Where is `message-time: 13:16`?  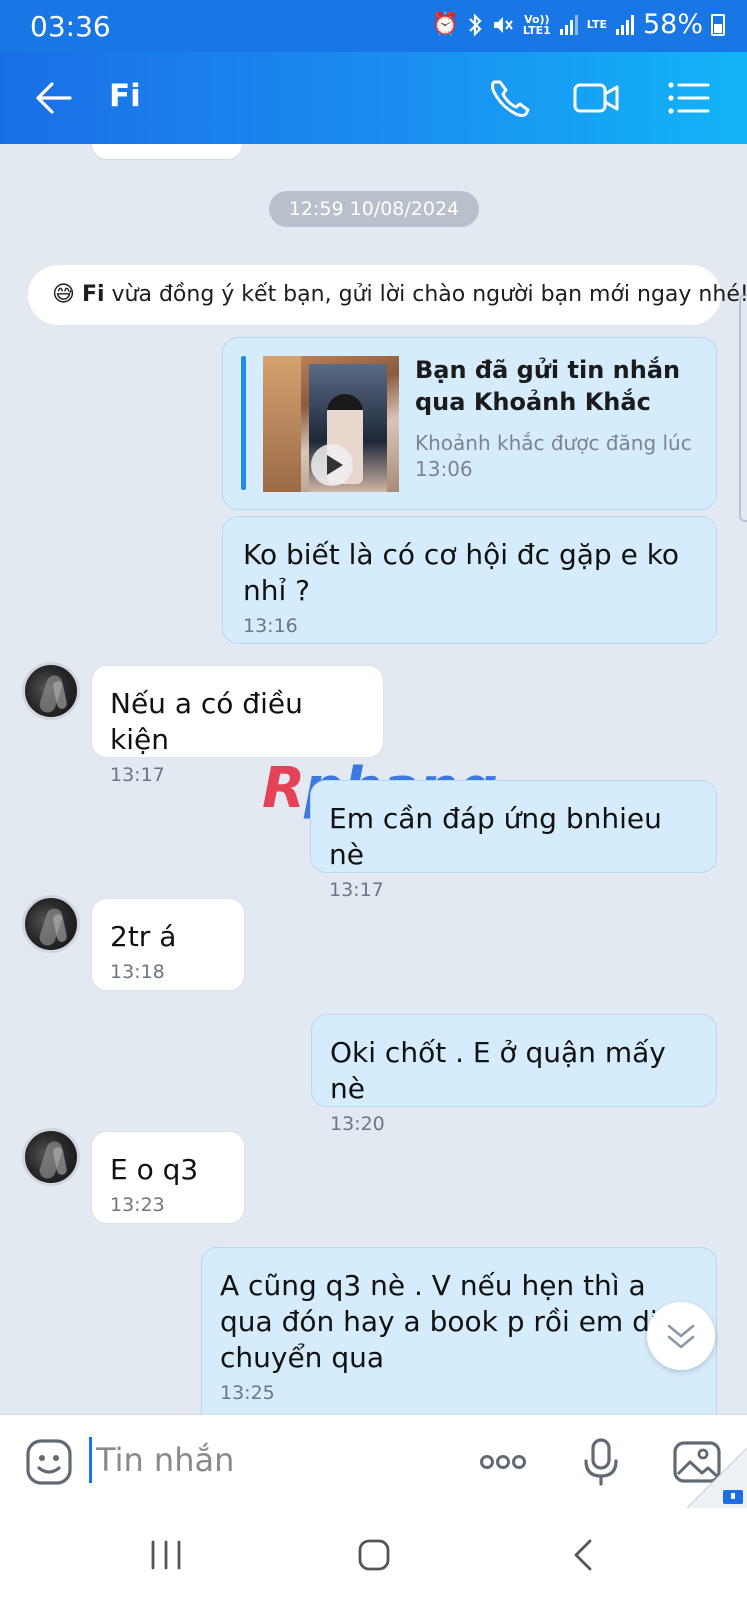 message-time: 13:16 is located at coordinates (270, 626).